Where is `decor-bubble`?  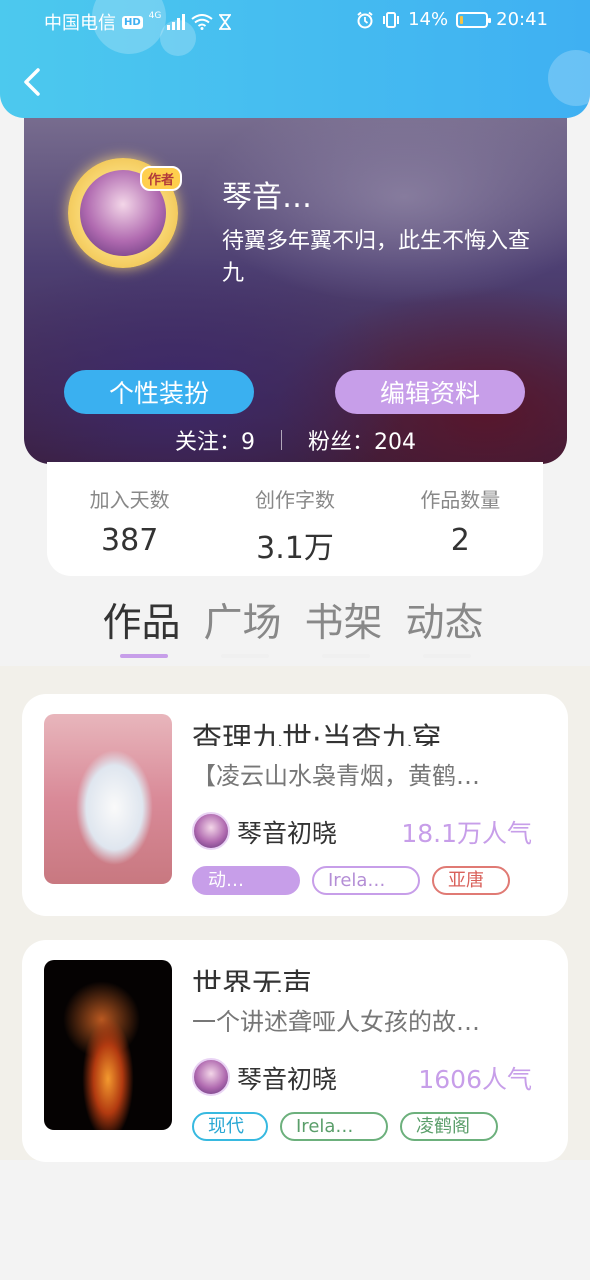
decor-bubble is located at coordinates (569, 78).